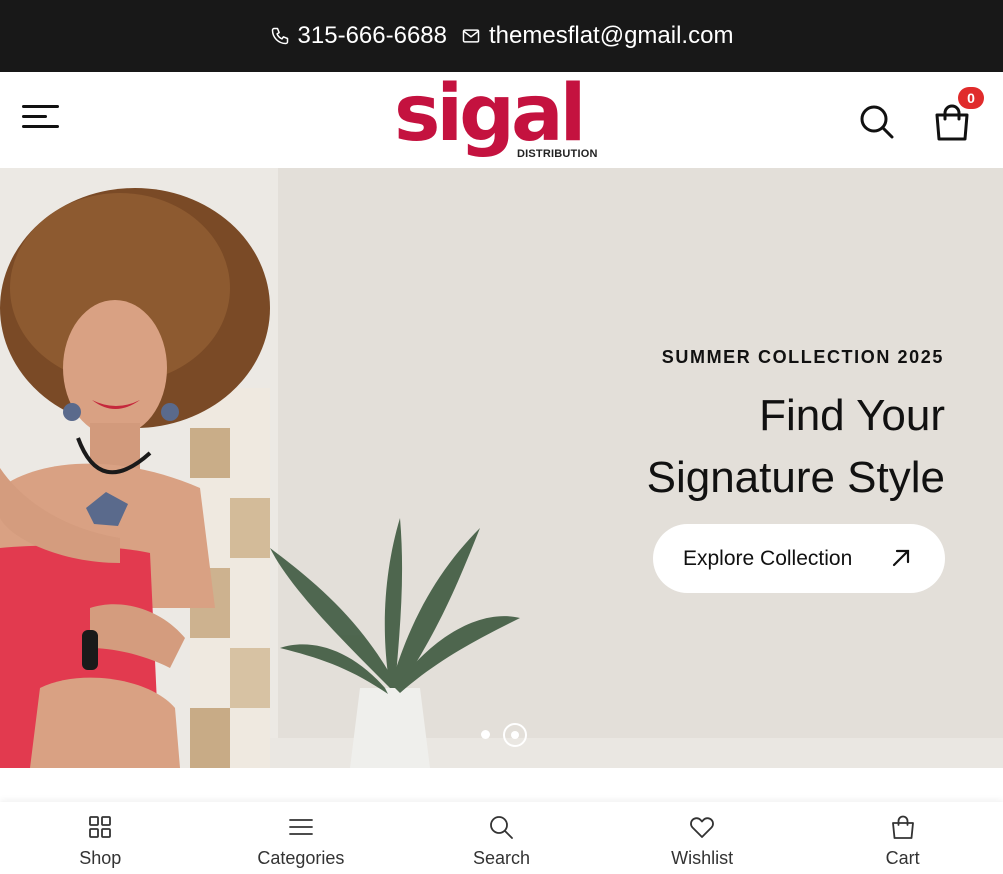 The height and width of the screenshot is (874, 1003). Describe the element at coordinates (852, 415) in the screenshot. I see `hero-title-line-1: Find Your` at that location.